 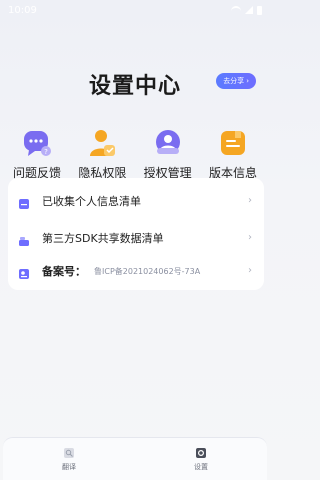 I want to click on list-item-label: 已收集个人信息清单, so click(x=91, y=201).